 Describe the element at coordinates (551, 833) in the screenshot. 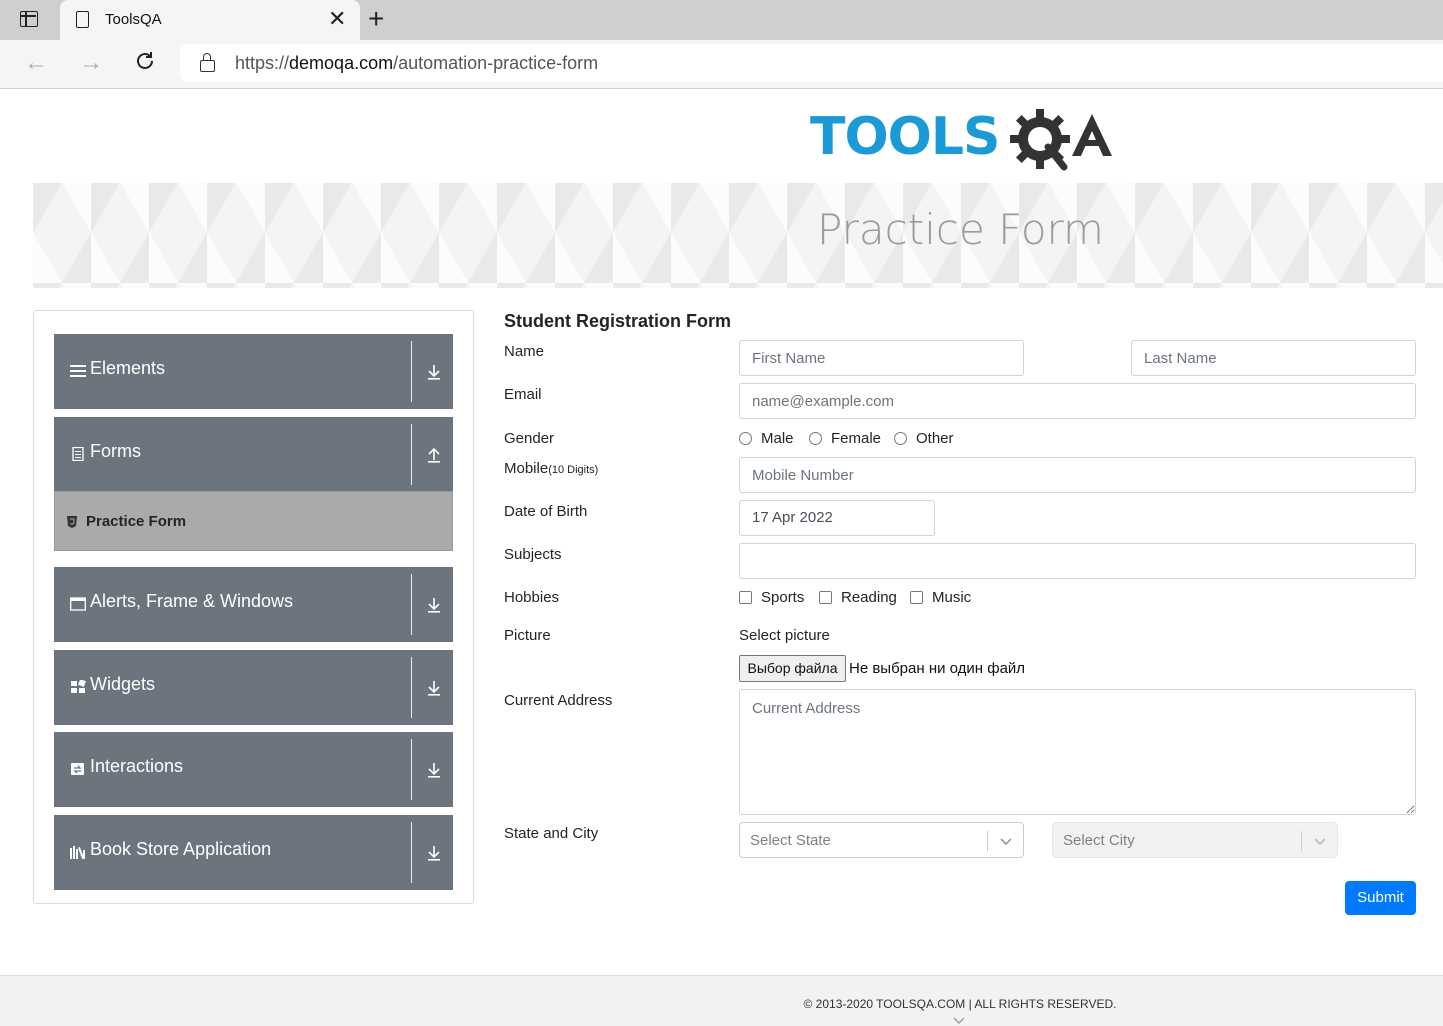

I see `state-city-label: State and City` at that location.